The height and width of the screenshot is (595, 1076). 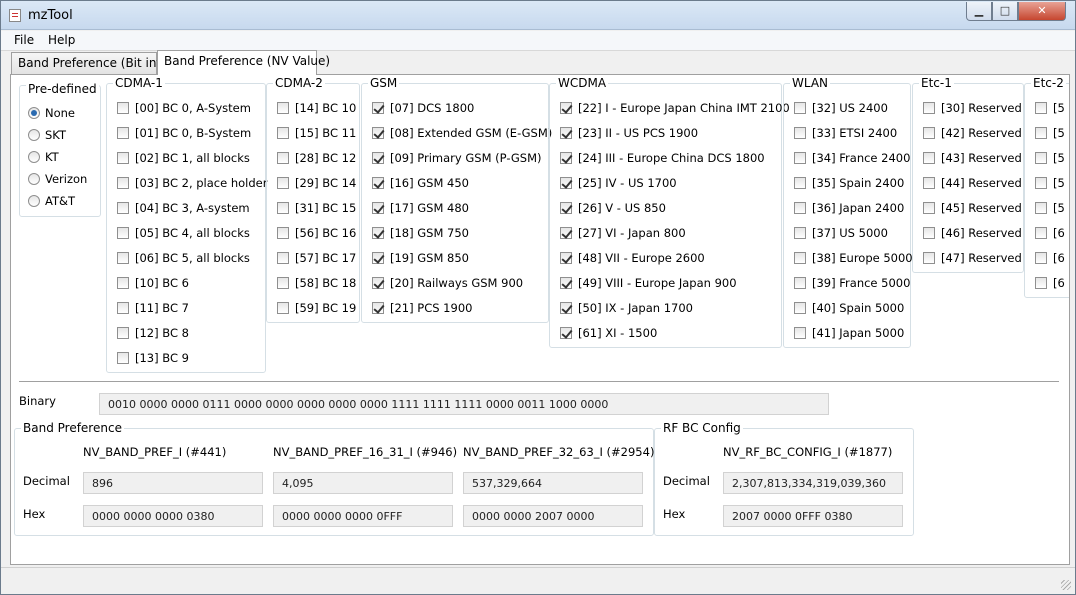 What do you see at coordinates (420, 184) in the screenshot?
I see `gsm-band-checkbox: [16] GSM 450` at bounding box center [420, 184].